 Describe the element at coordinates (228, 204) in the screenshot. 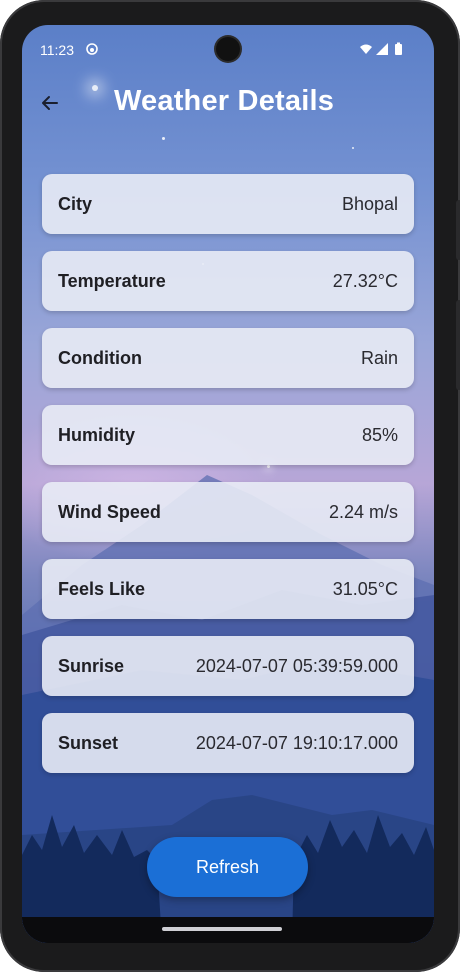

I see `detail-card-city: City Bhopal` at that location.